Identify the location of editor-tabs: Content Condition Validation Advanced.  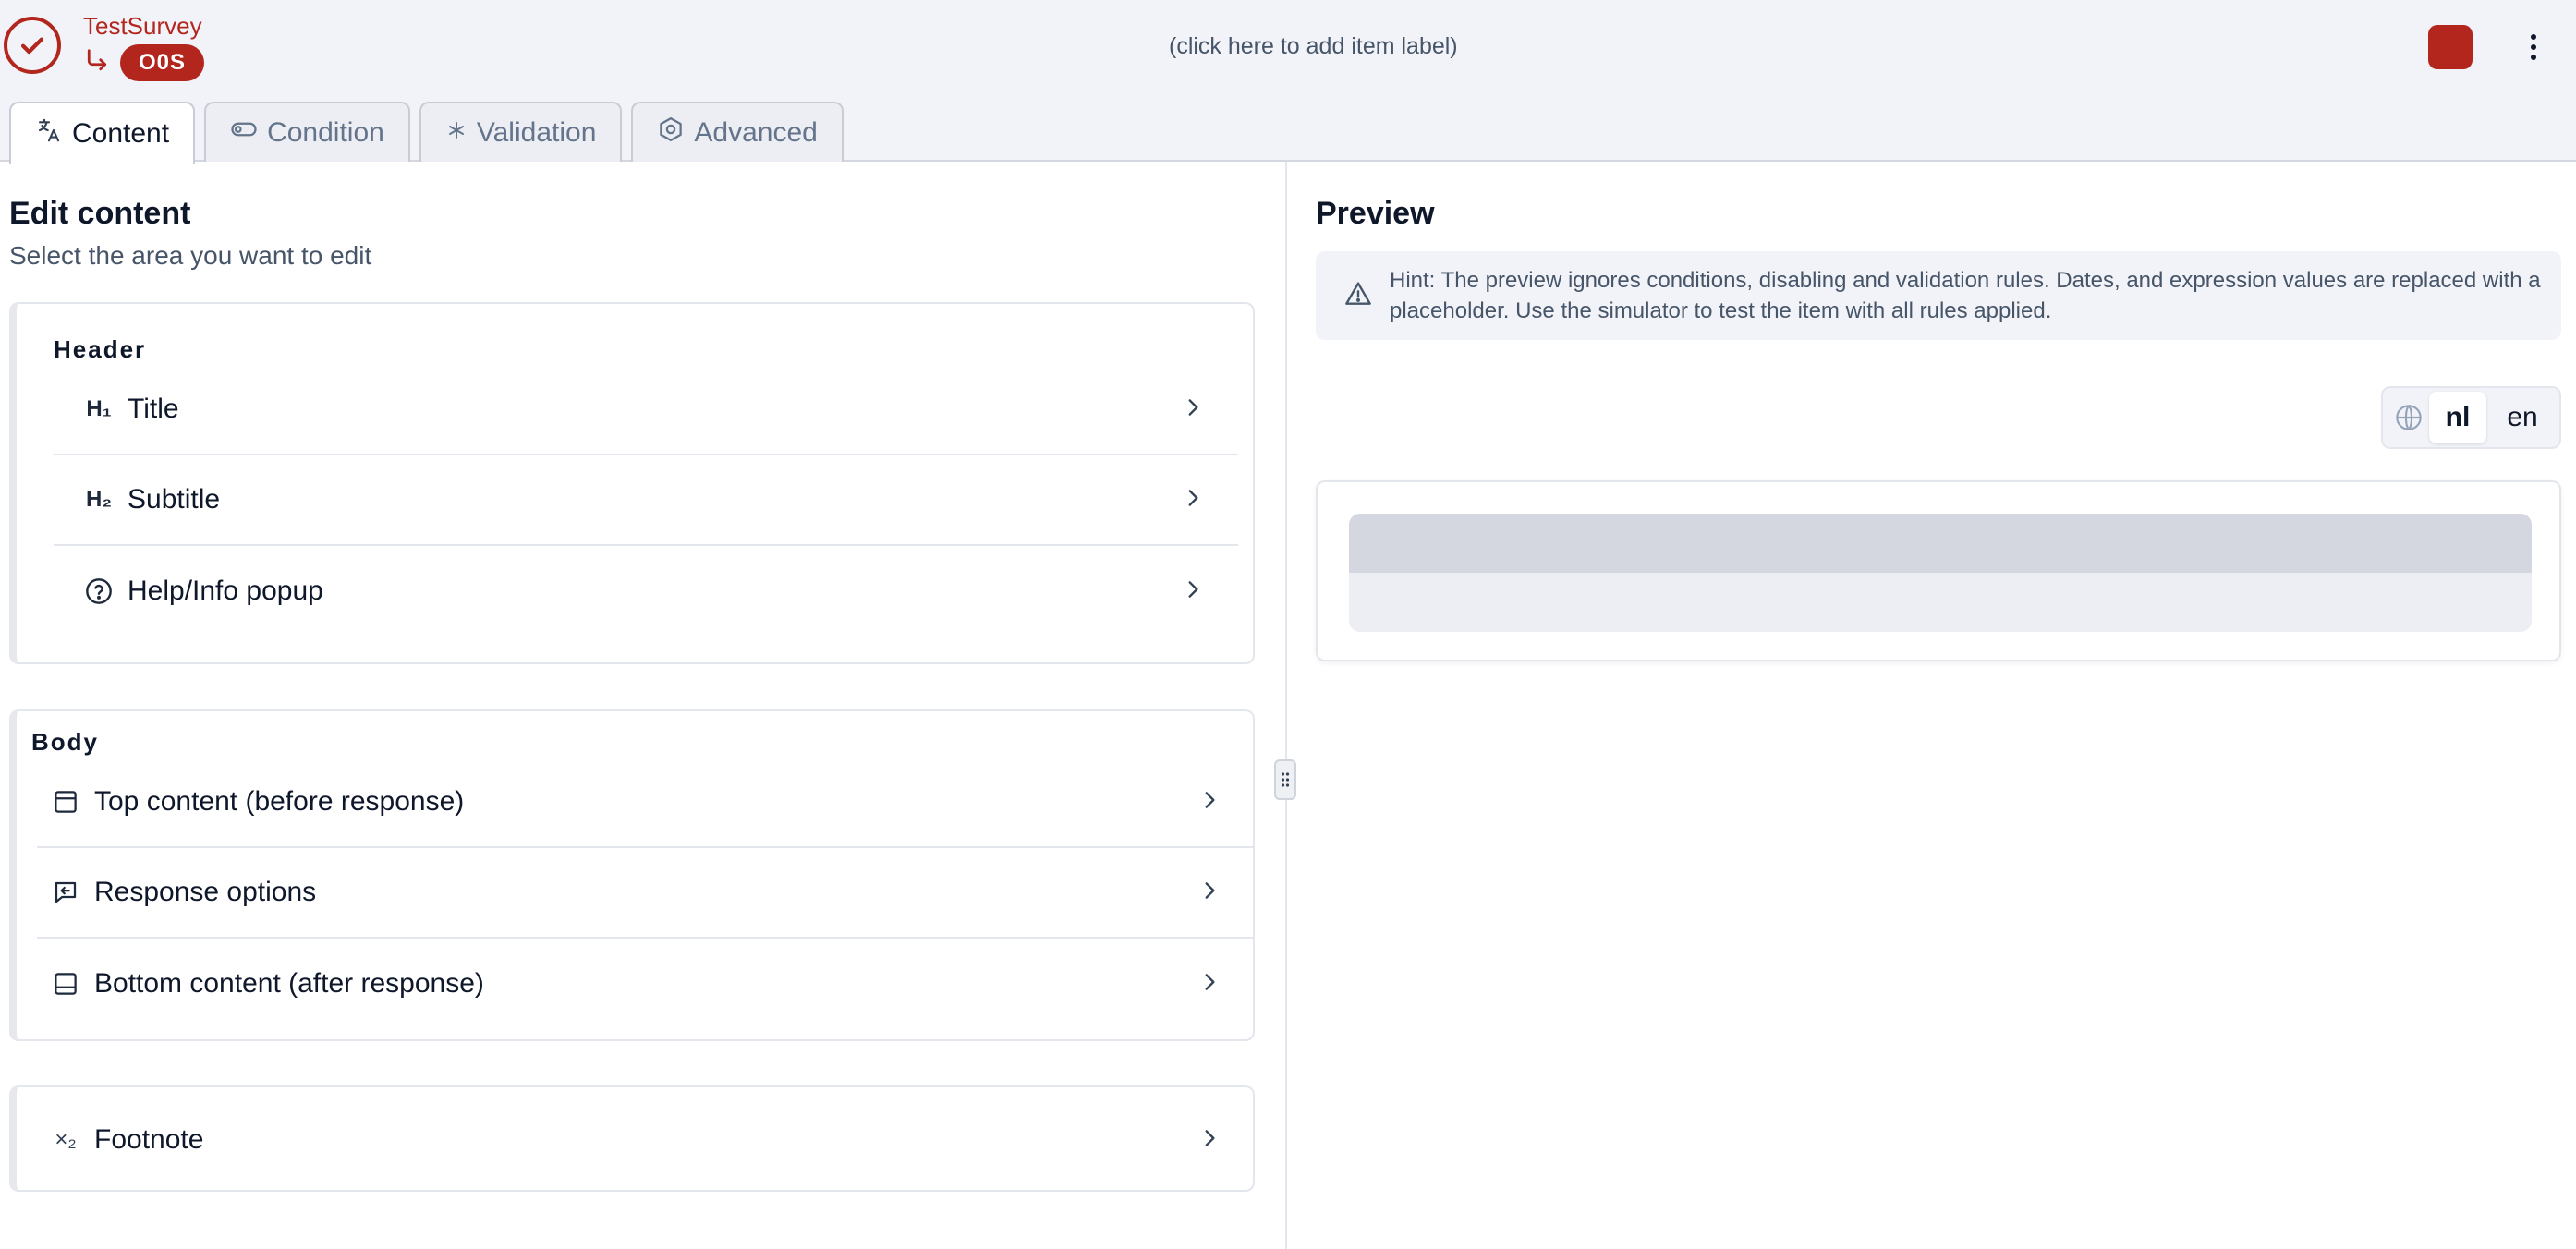
(426, 133).